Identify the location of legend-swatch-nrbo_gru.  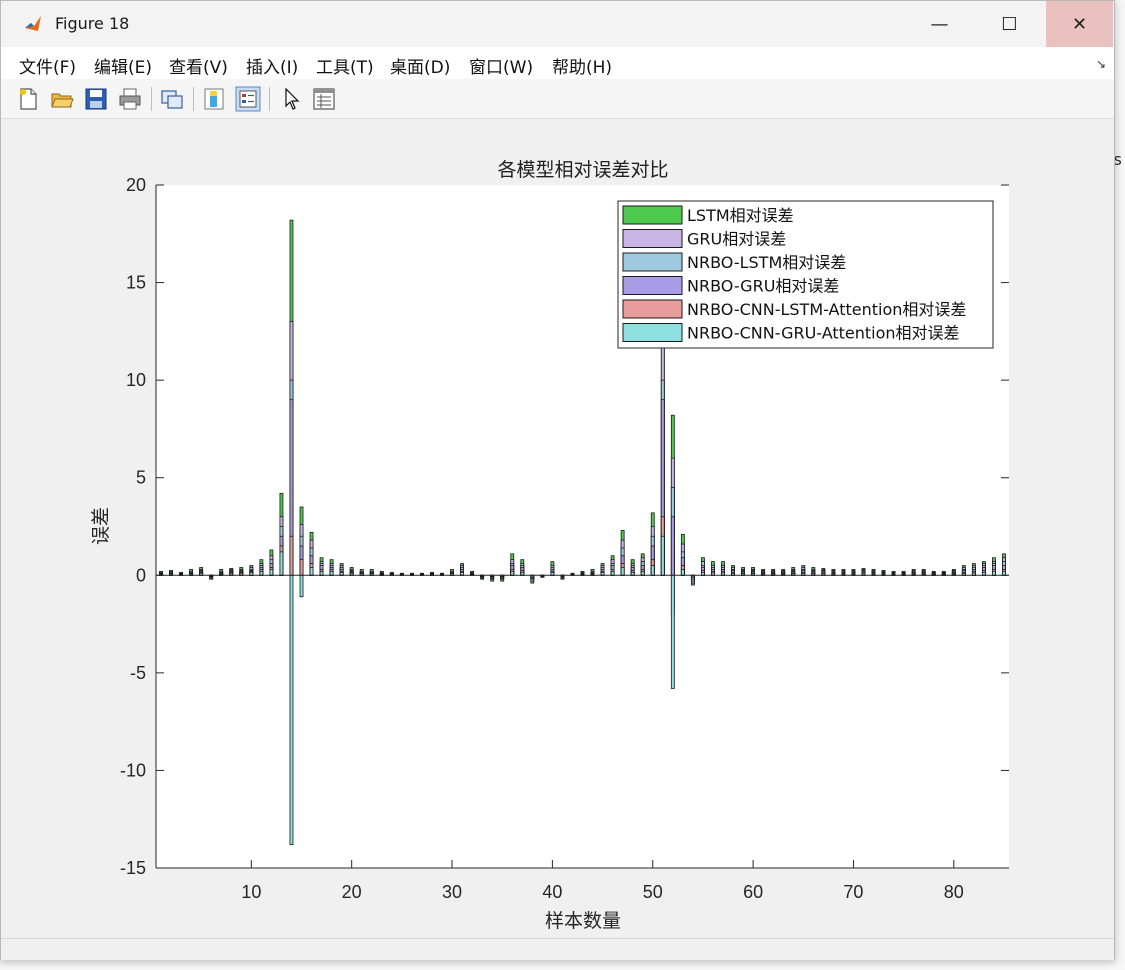
(652, 285).